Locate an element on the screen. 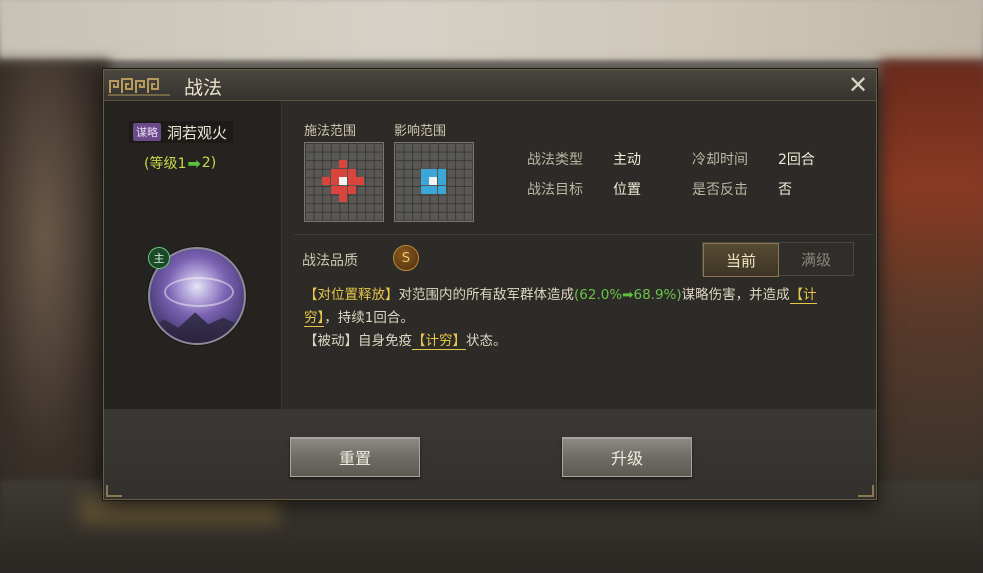 Image resolution: width=983 pixels, height=573 pixels. skill-quality-label: 战法品质 is located at coordinates (330, 261).